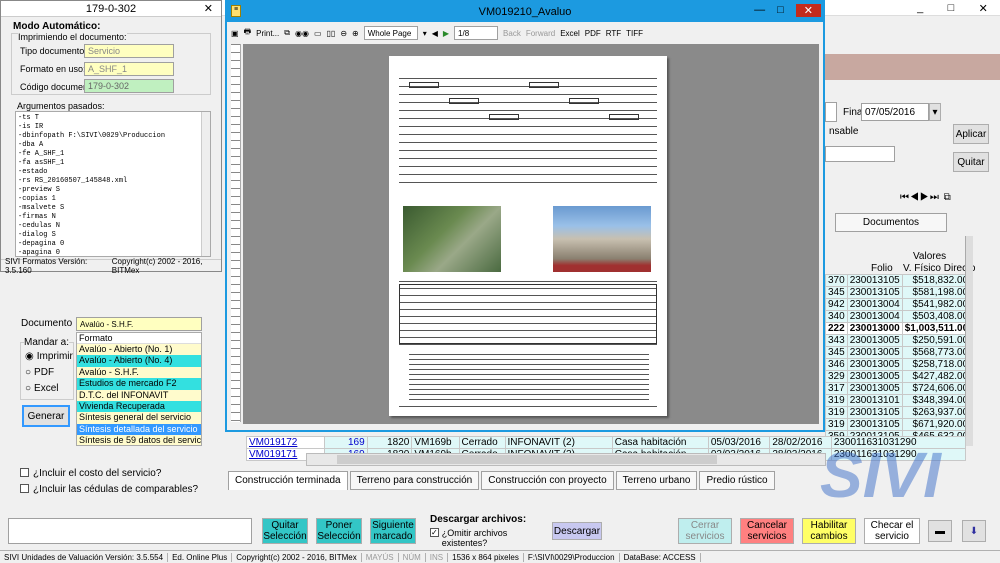 Image resolution: width=1000 pixels, height=563 pixels. Describe the element at coordinates (205, 184) in the screenshot. I see `args-scrollbar` at that location.